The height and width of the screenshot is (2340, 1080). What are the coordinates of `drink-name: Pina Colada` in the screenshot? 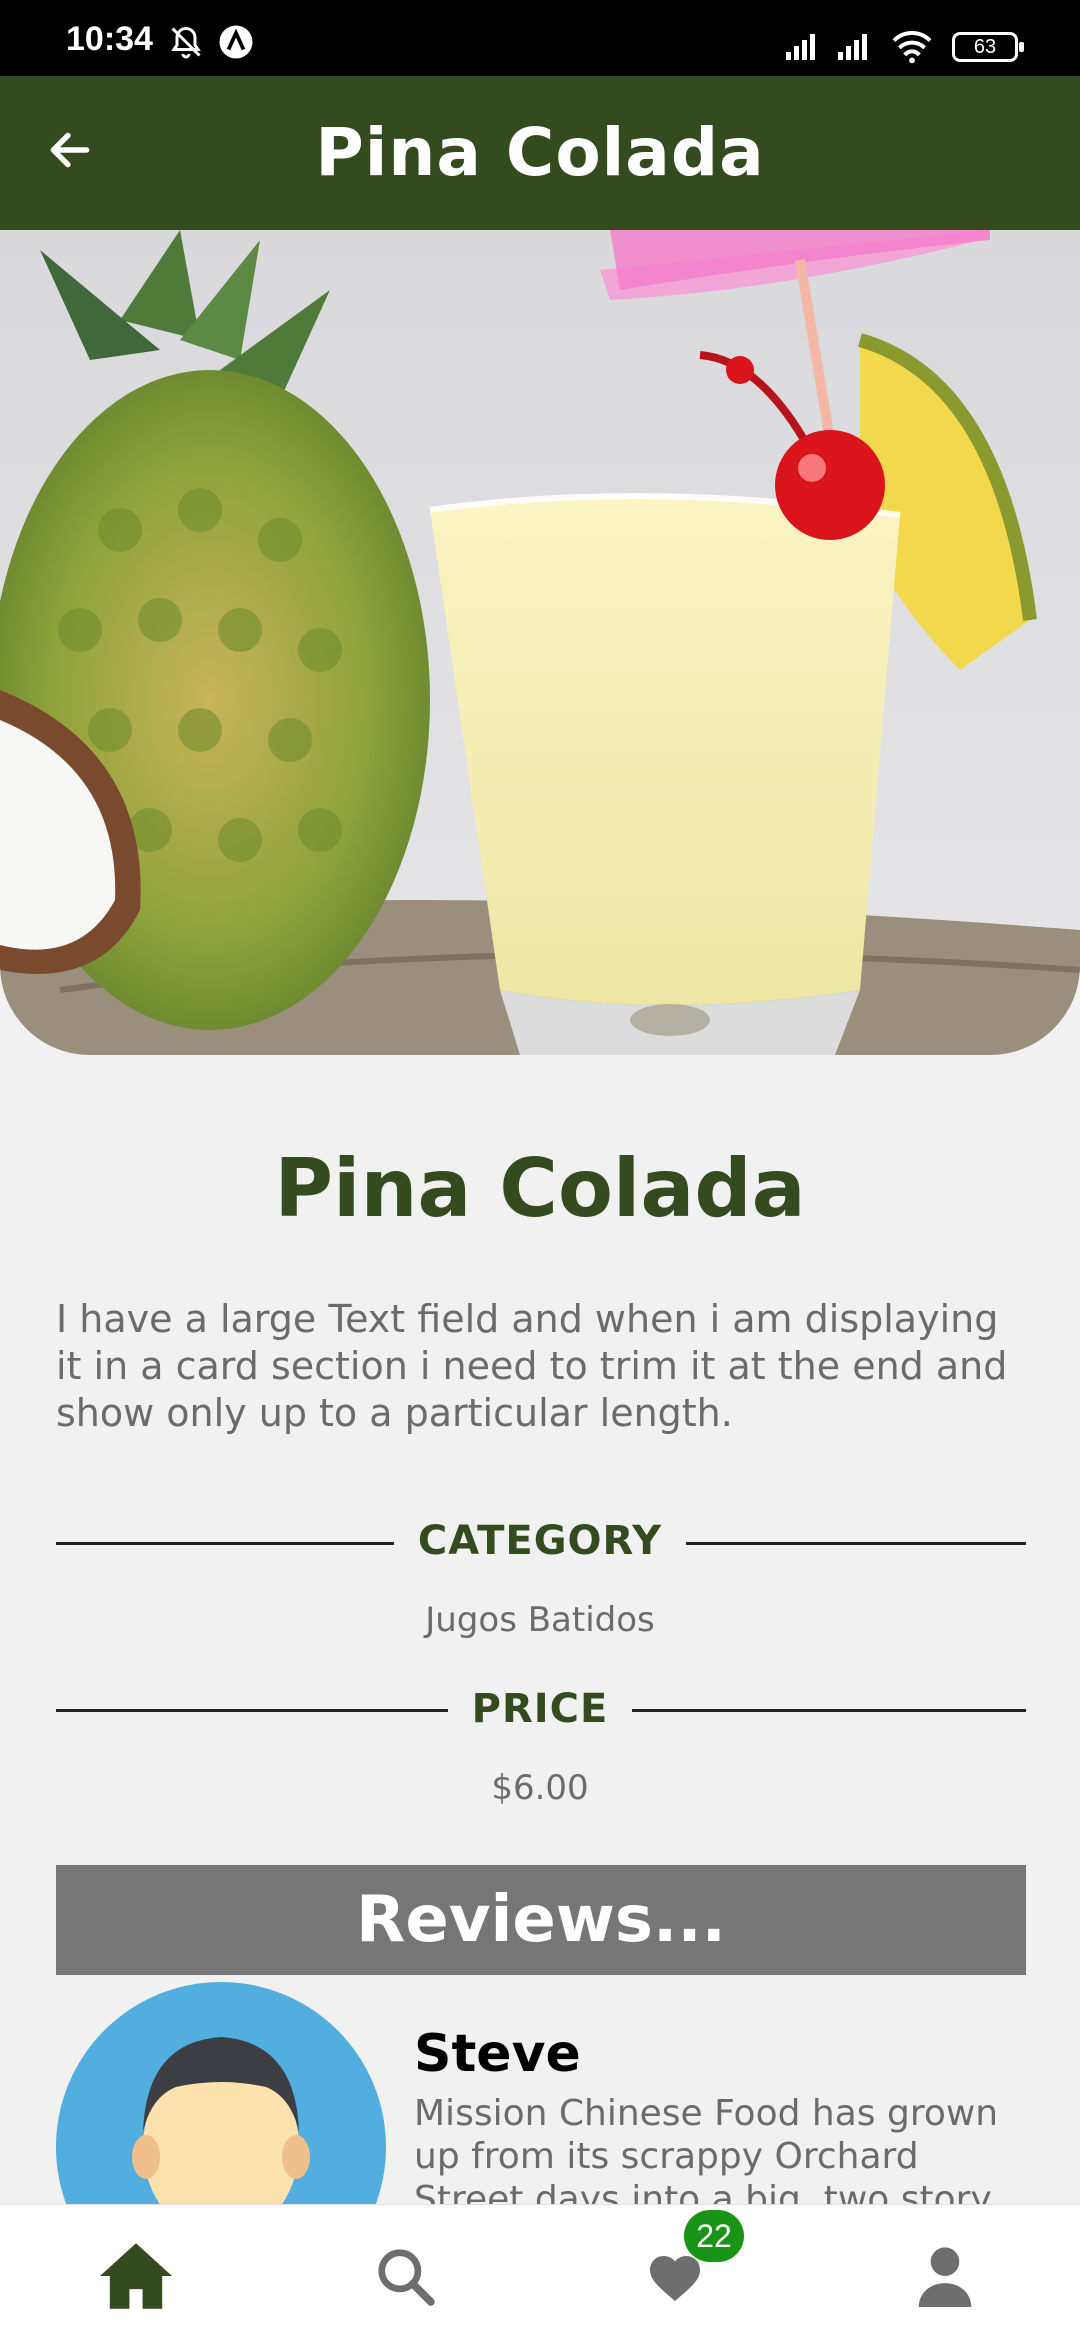 It's located at (540, 1188).